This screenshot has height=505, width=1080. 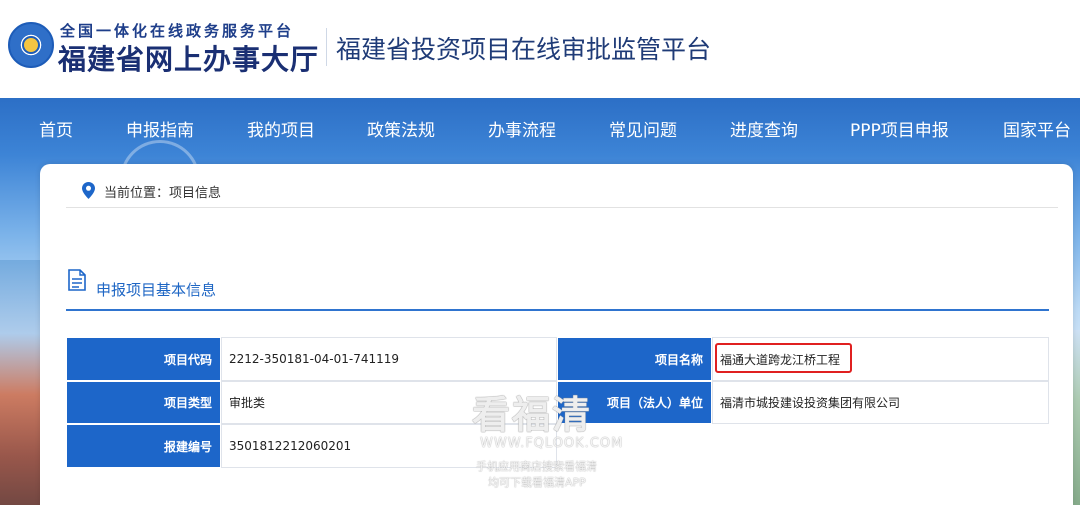 I want to click on watermark-brand: 看福清, so click(x=532, y=415).